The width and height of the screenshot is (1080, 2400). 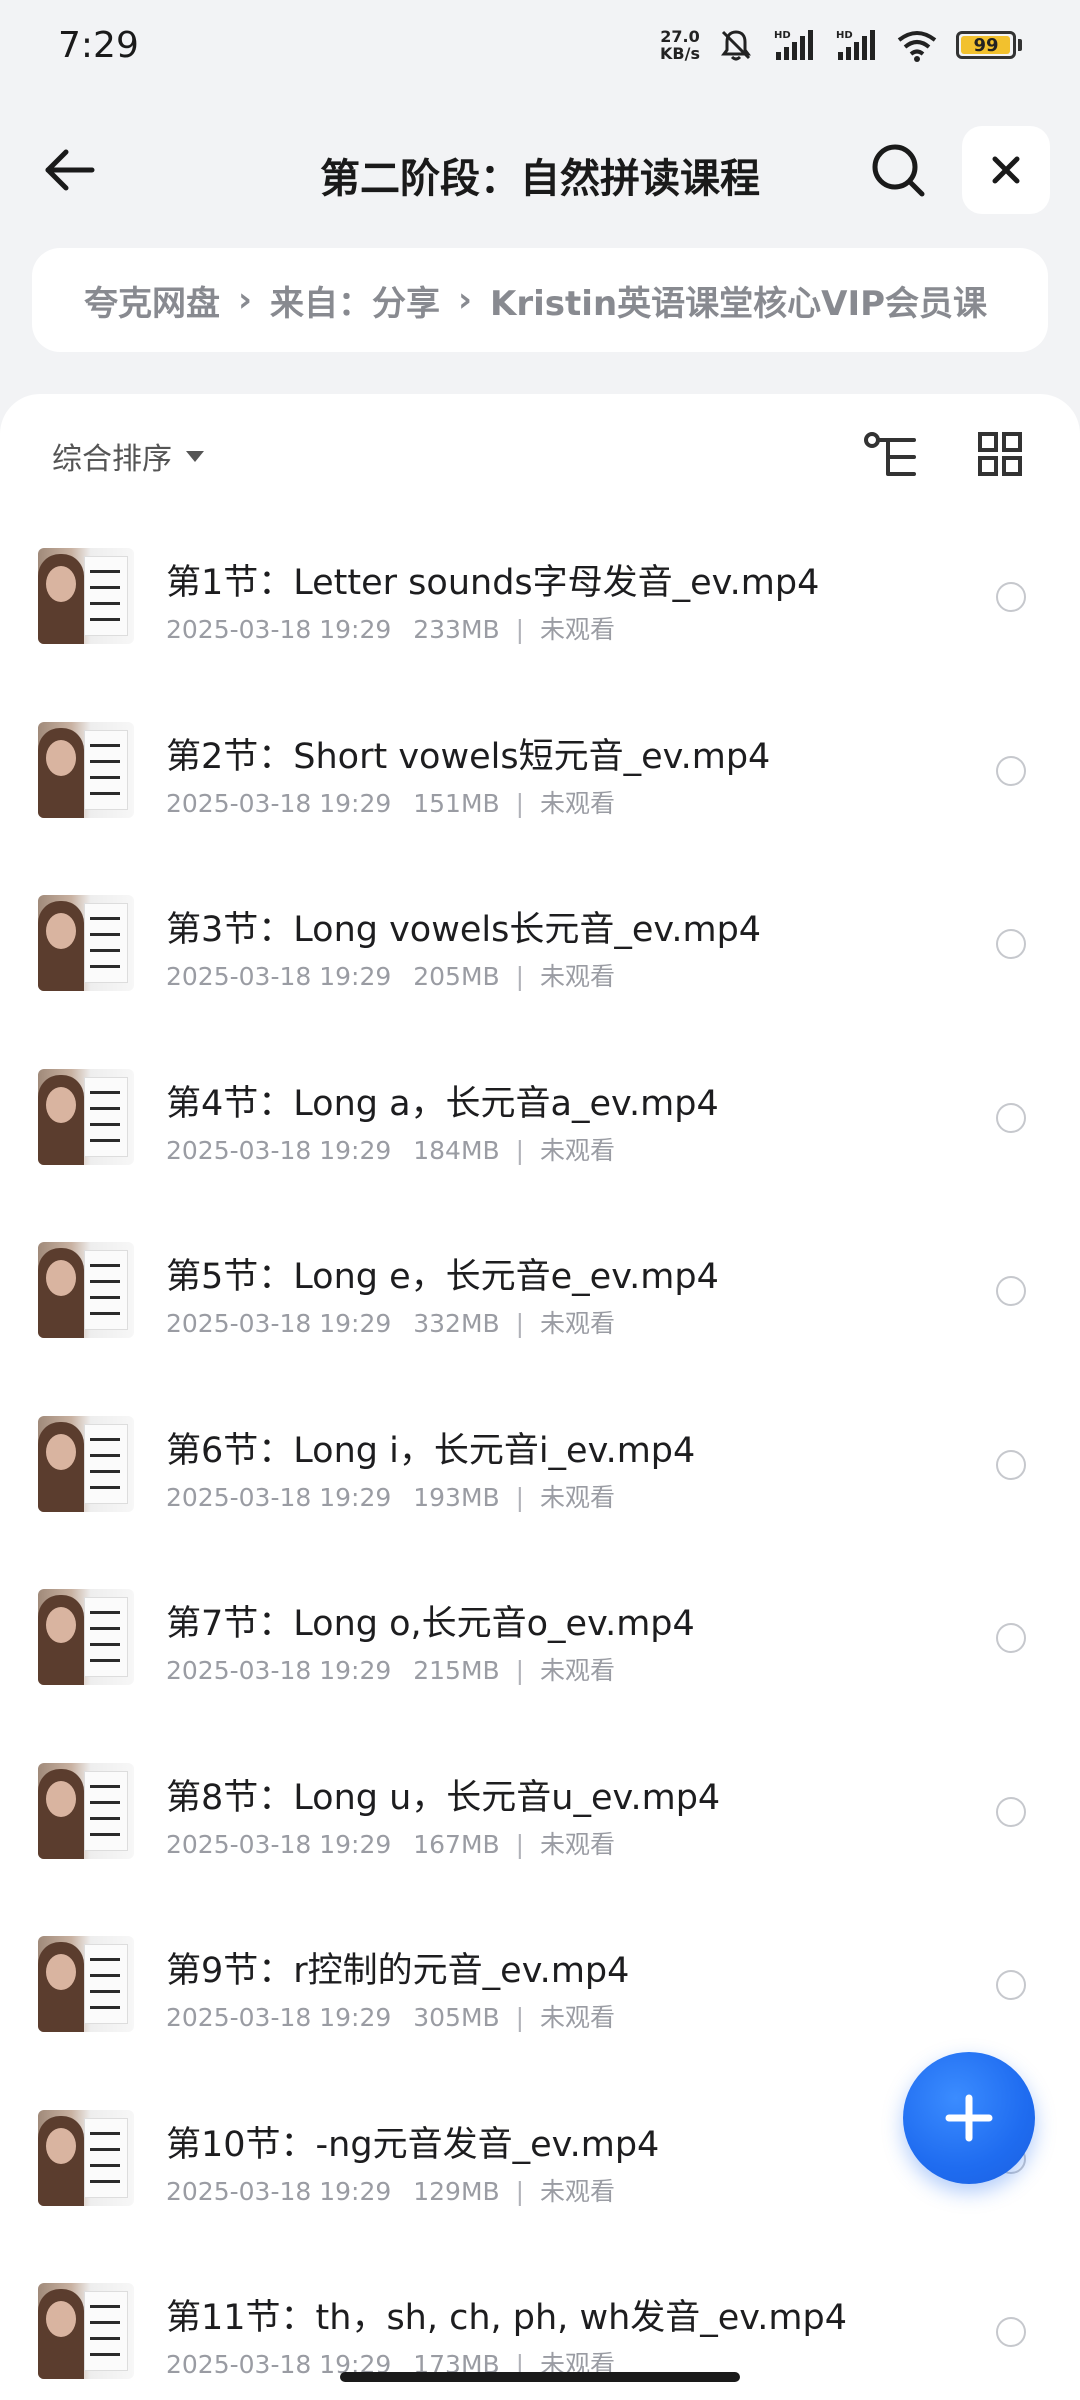 What do you see at coordinates (917, 45) in the screenshot?
I see `wifi-icon` at bounding box center [917, 45].